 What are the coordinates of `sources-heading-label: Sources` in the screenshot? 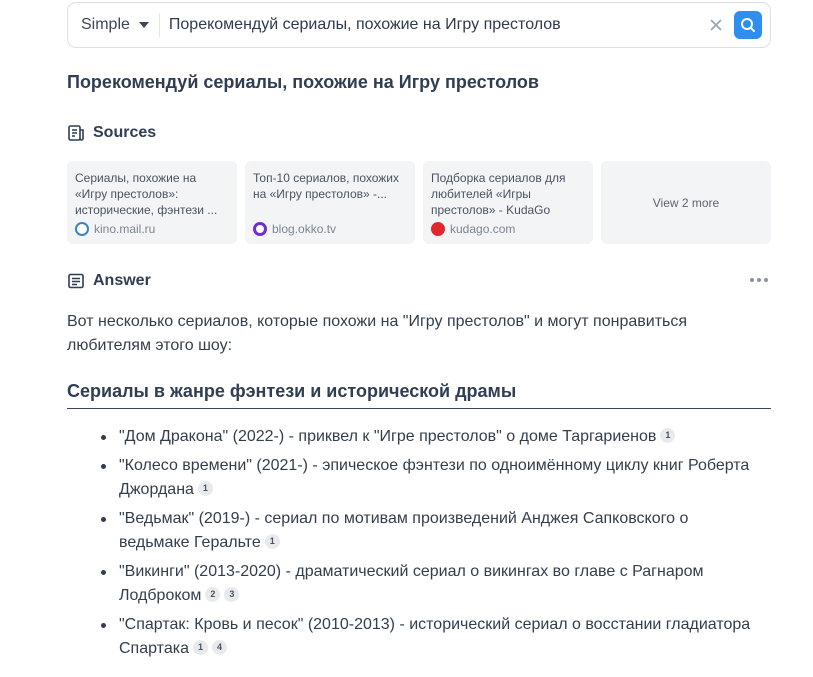 It's located at (125, 132).